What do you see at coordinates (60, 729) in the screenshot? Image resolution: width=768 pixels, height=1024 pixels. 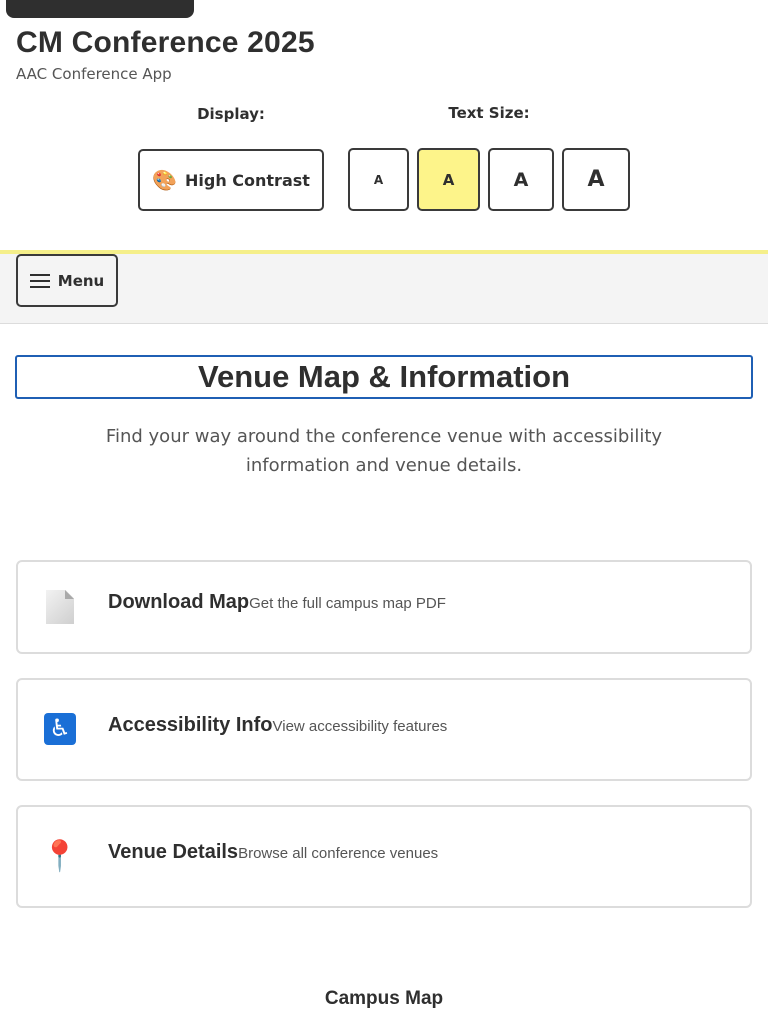 I see `wheelchair-icon: ♿` at bounding box center [60, 729].